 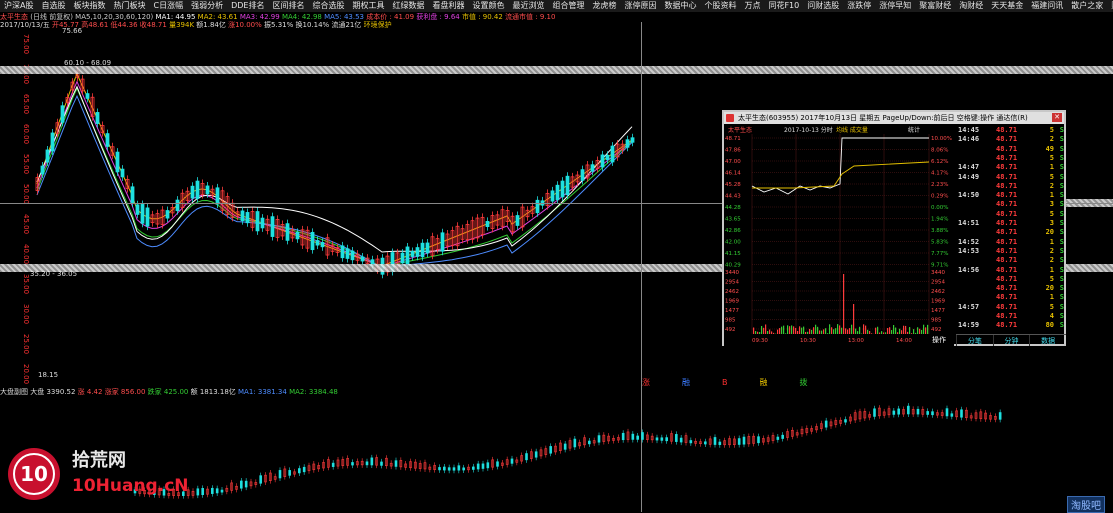 I want to click on indicator-tab: 拨, so click(x=804, y=383).